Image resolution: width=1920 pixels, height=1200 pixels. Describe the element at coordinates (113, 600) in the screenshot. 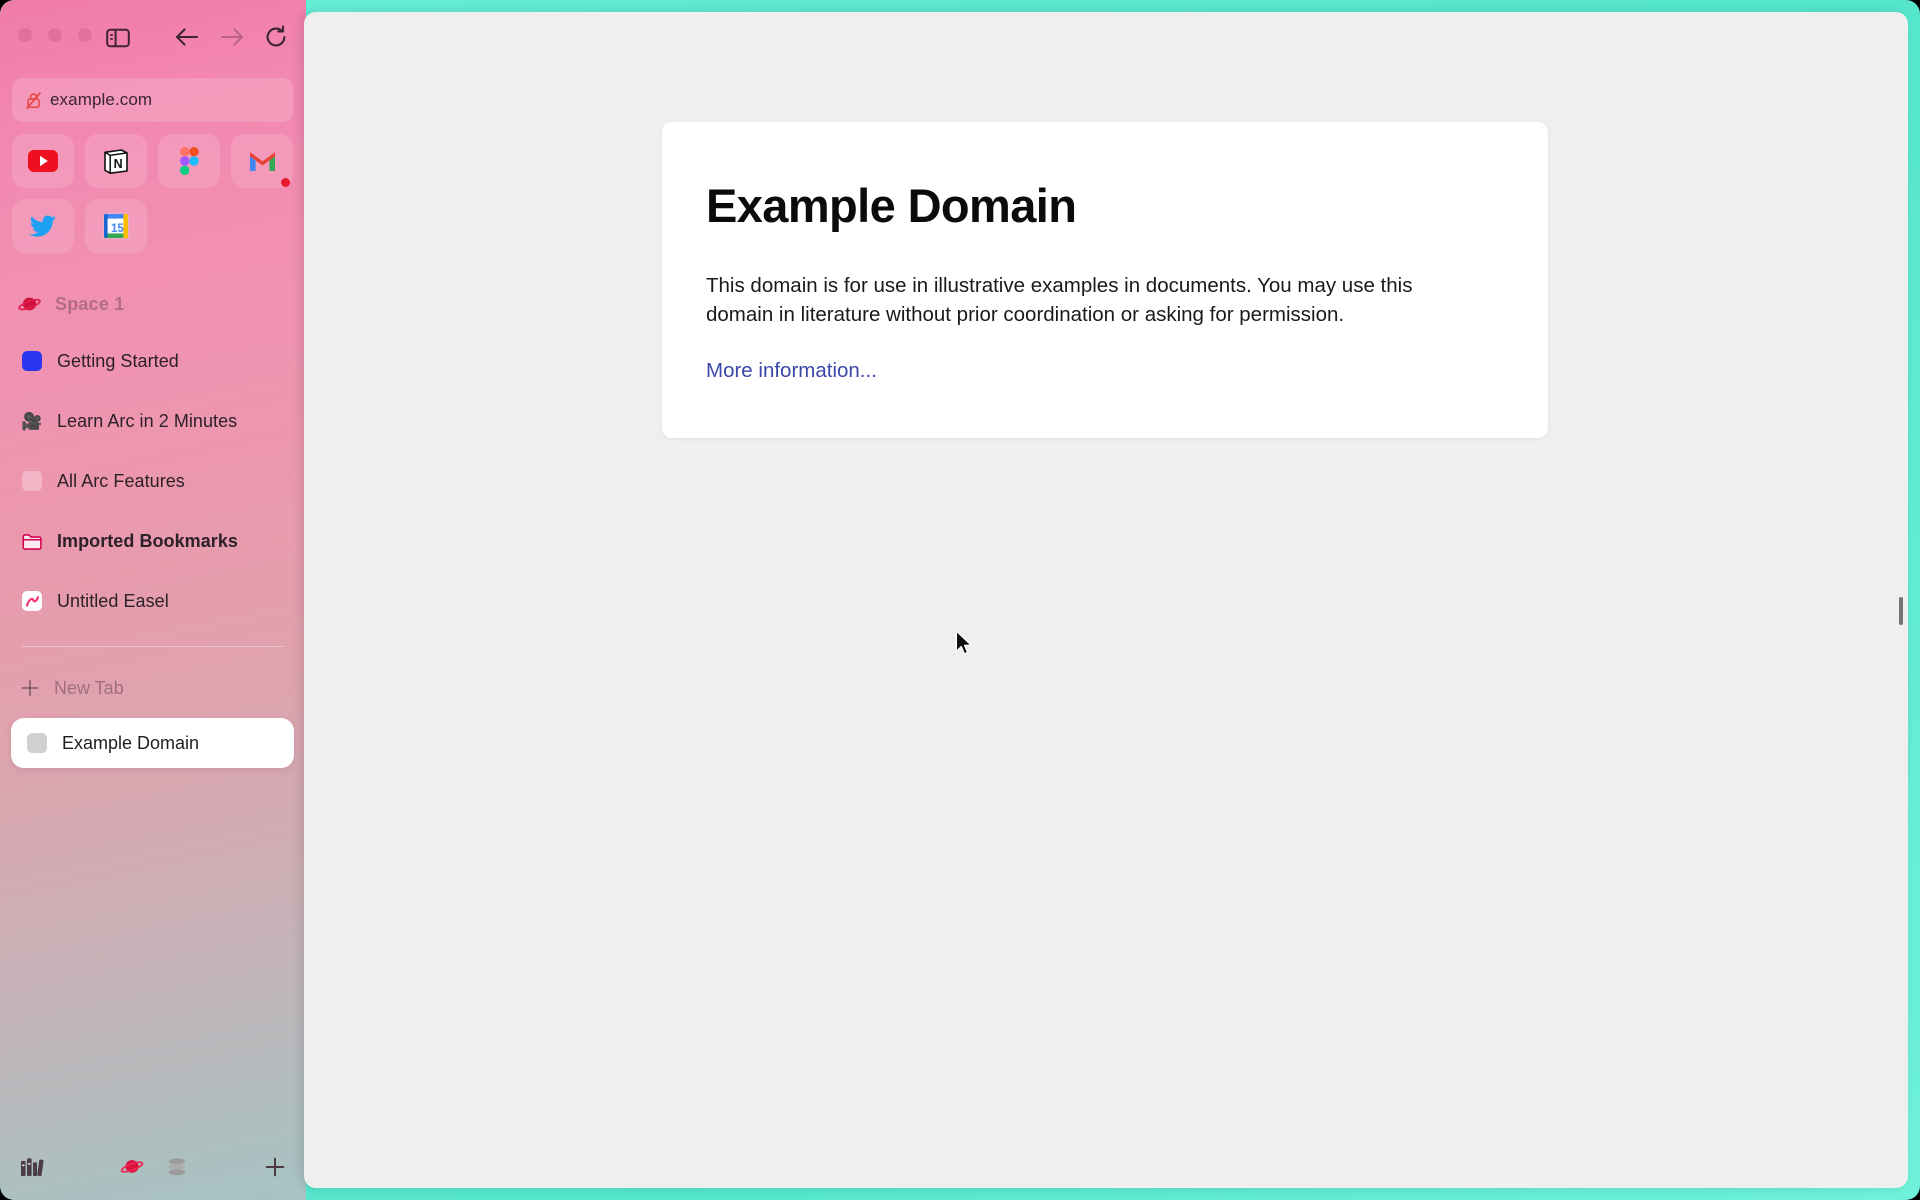

I see `sidebar-item-label: Untitled Easel` at that location.